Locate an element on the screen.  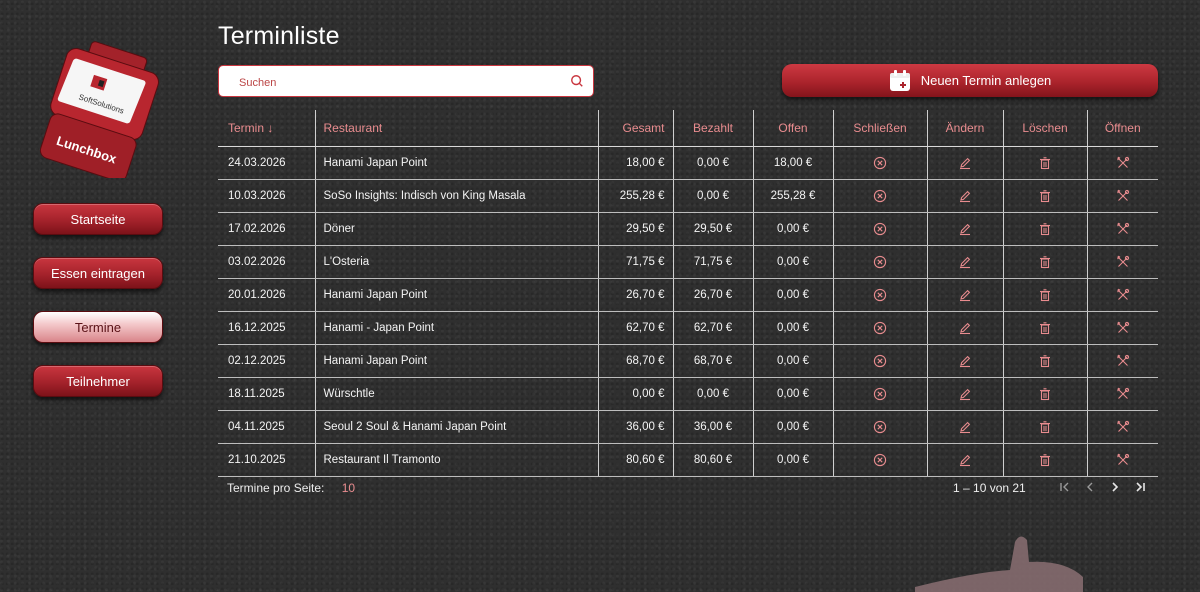
cell-termin: 04.11.2025 is located at coordinates (266, 427).